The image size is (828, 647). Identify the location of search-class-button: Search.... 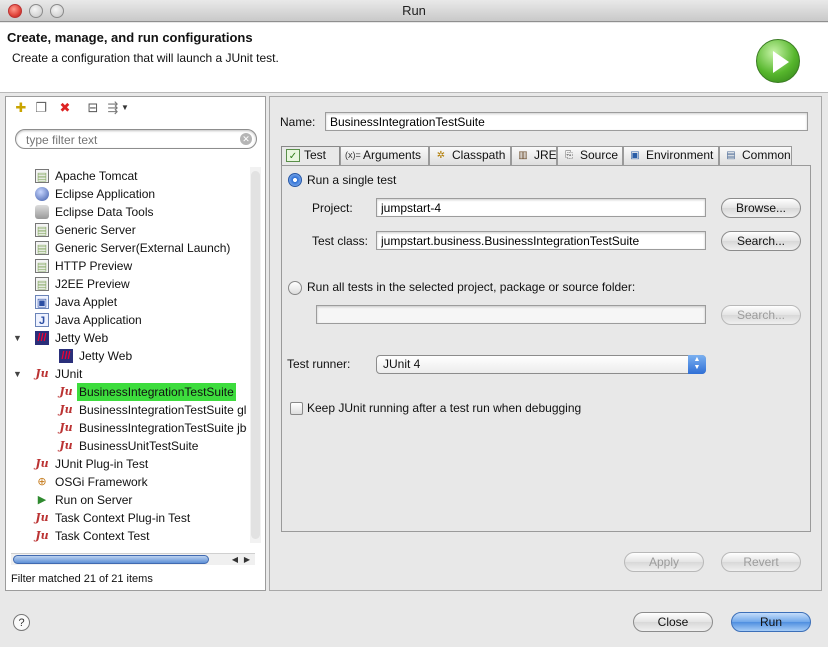
(761, 241).